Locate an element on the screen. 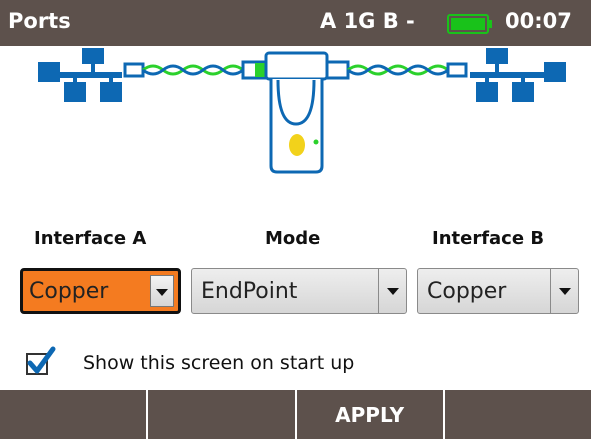 The width and height of the screenshot is (591, 439). clock: 00:07 is located at coordinates (538, 21).